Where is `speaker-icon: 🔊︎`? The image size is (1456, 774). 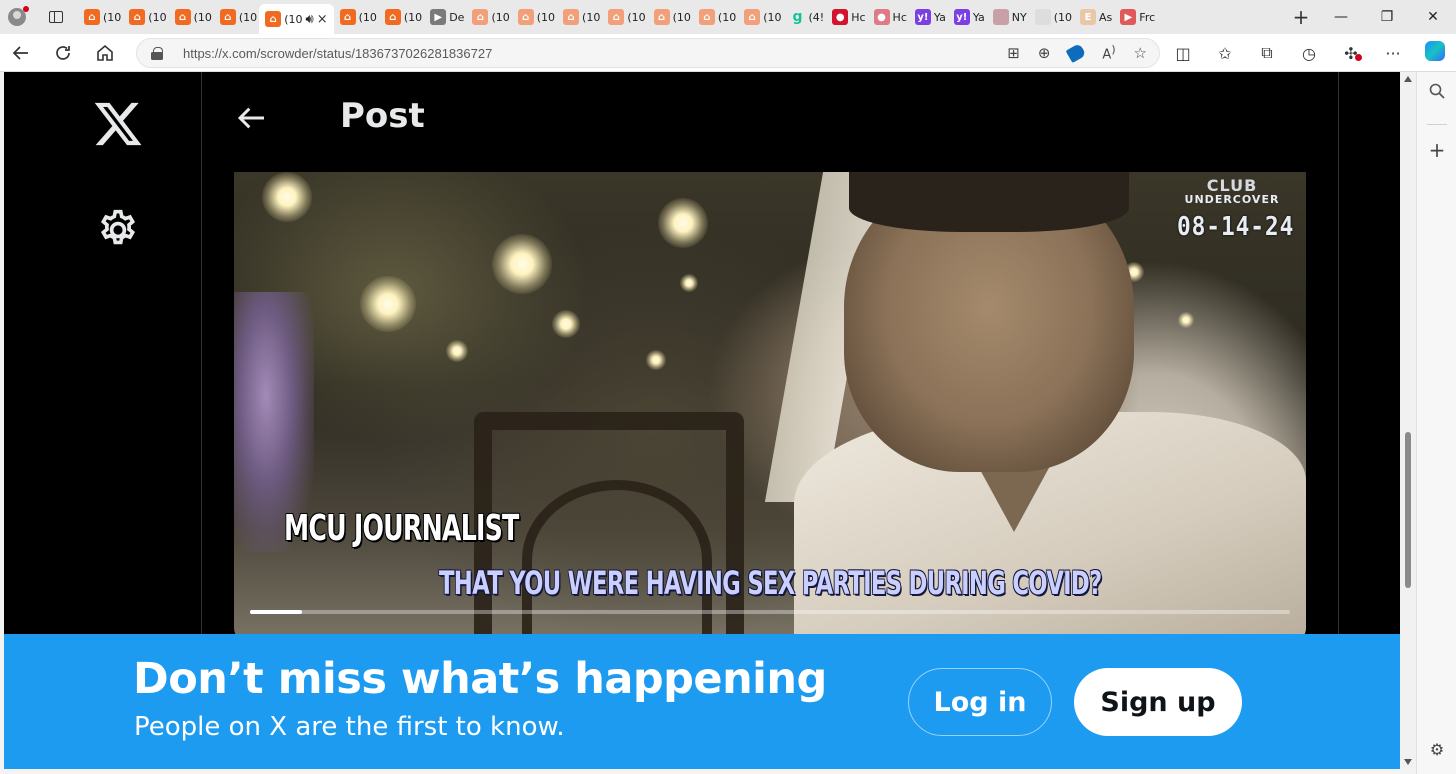 speaker-icon: 🔊︎ is located at coordinates (309, 19).